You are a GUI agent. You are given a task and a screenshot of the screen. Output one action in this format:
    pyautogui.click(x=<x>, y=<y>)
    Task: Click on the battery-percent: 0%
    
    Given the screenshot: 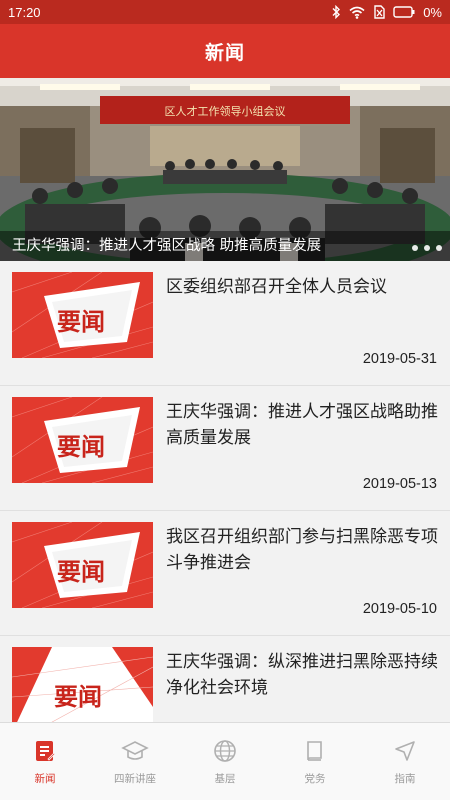 What is the action you would take?
    pyautogui.click(x=432, y=12)
    